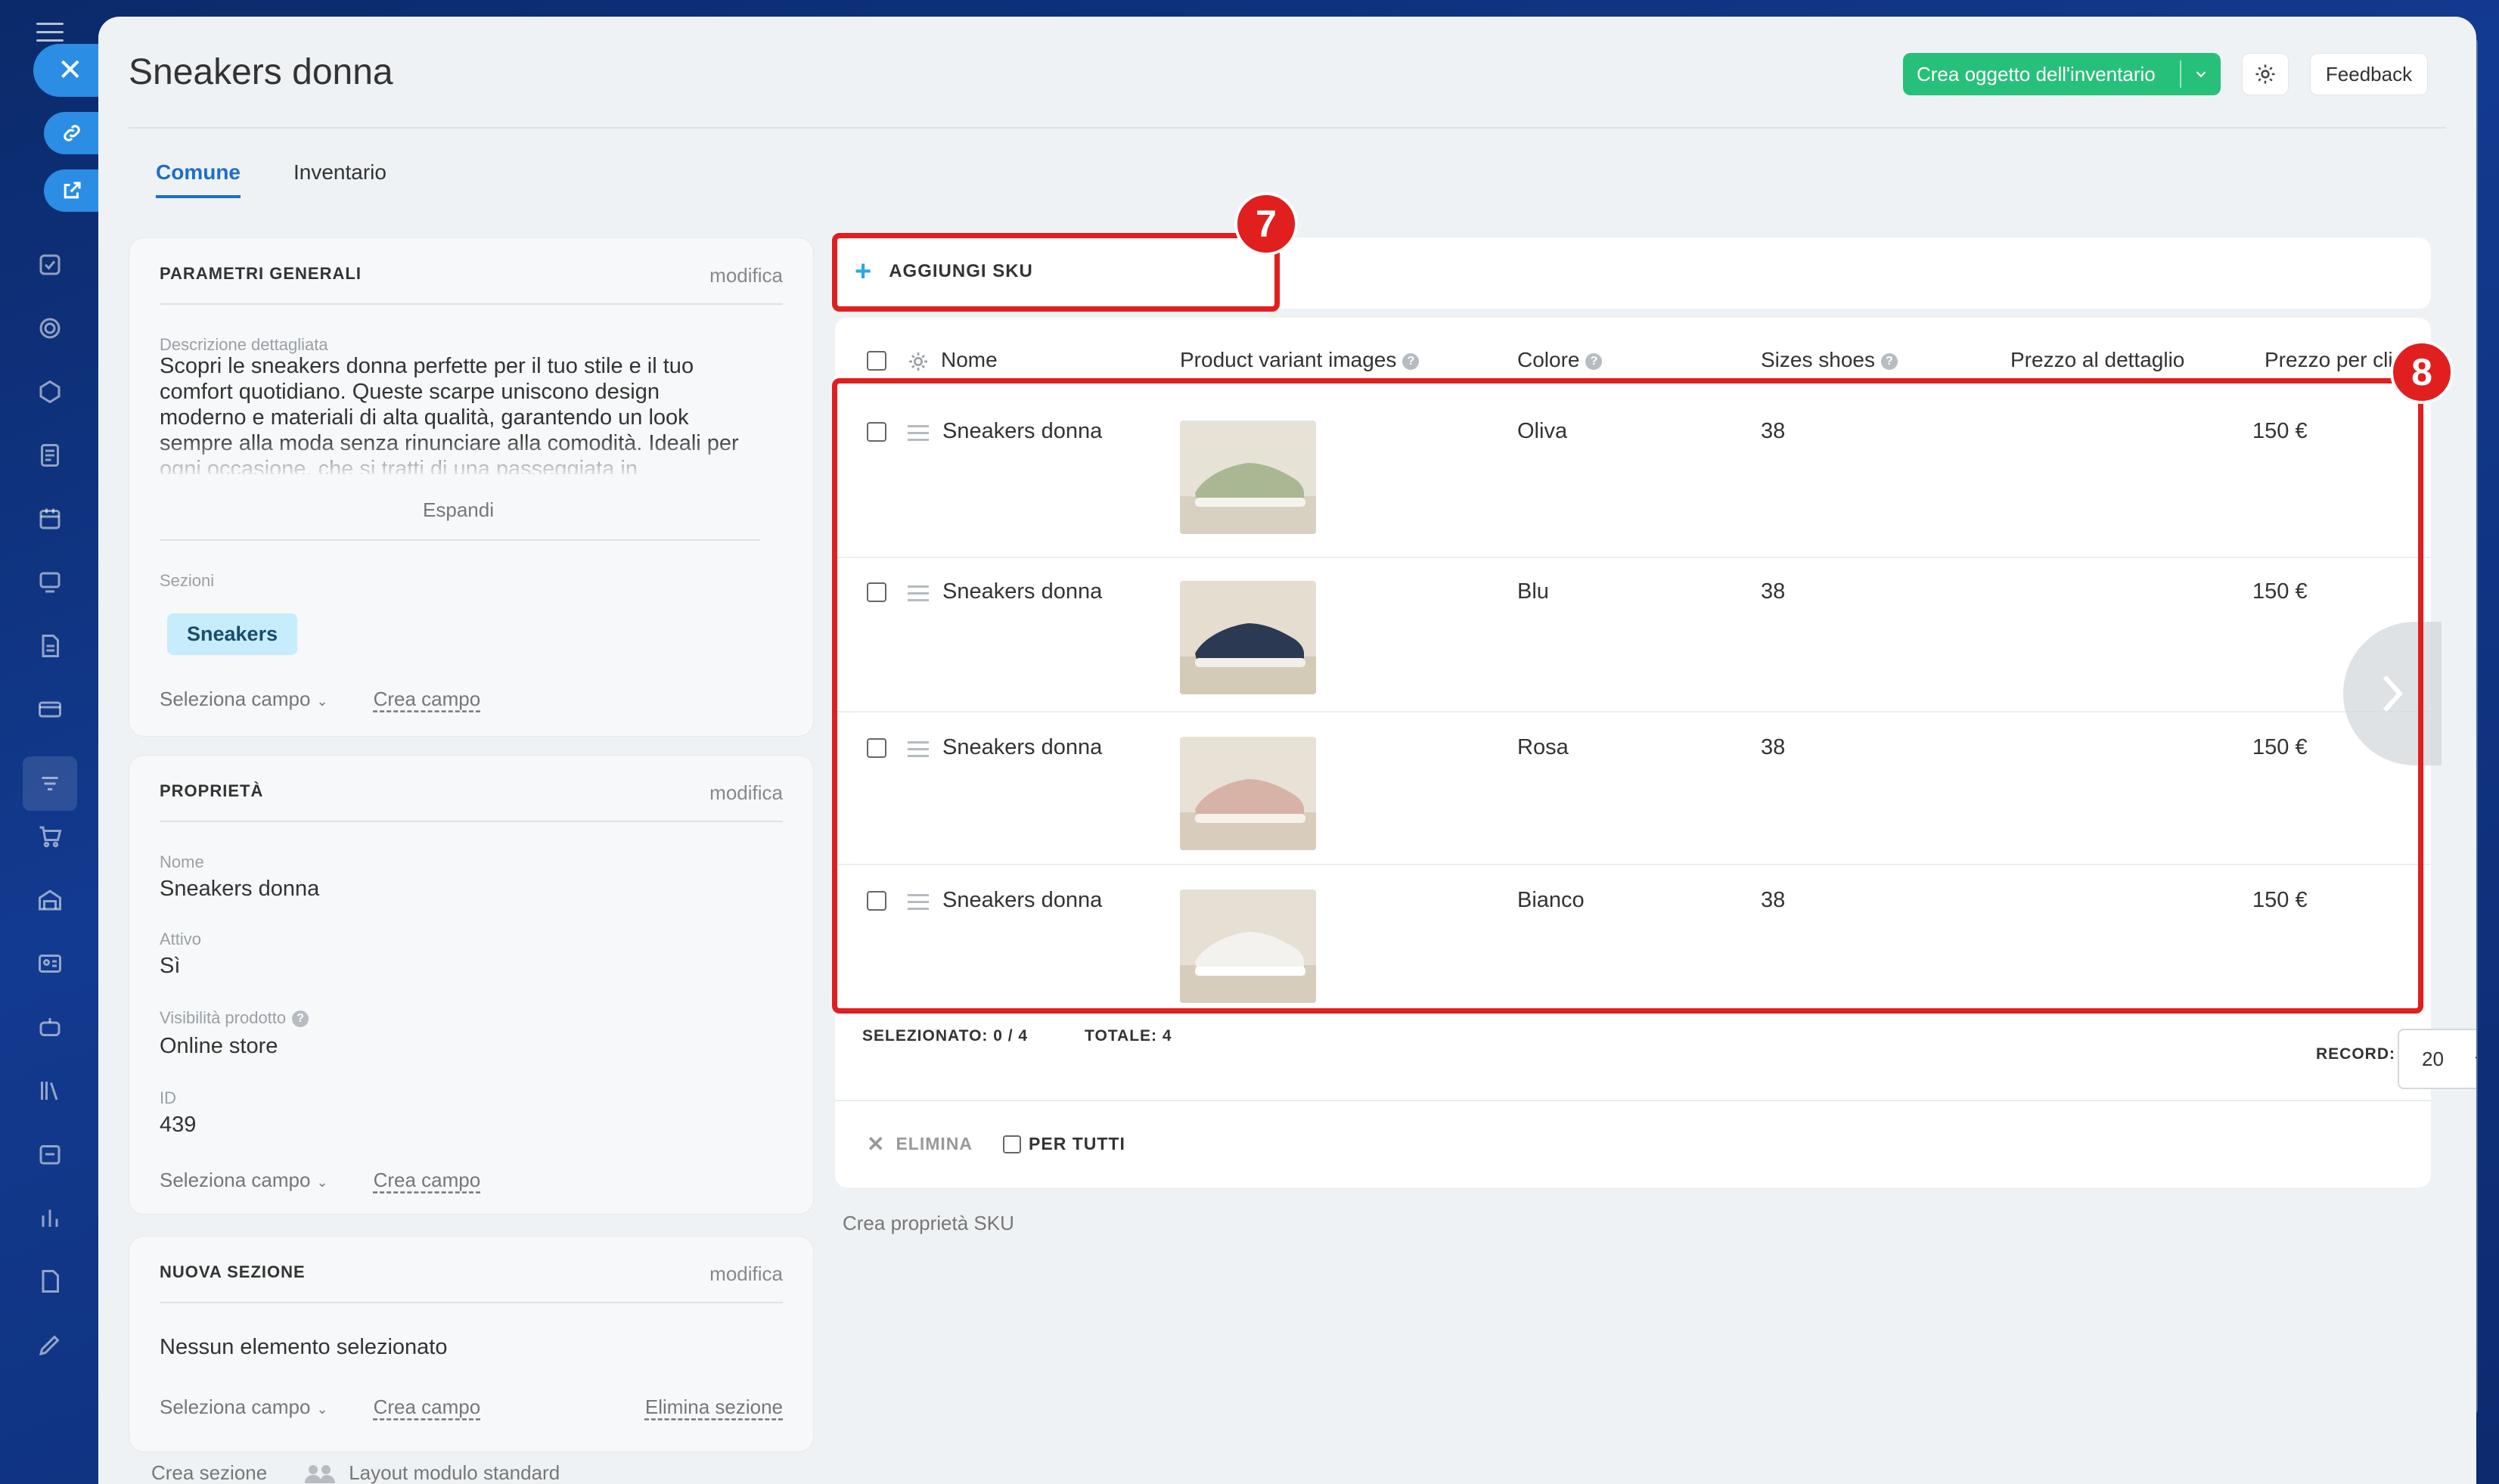 The width and height of the screenshot is (2499, 1484). What do you see at coordinates (50, 1217) in the screenshot?
I see `analytics-icon` at bounding box center [50, 1217].